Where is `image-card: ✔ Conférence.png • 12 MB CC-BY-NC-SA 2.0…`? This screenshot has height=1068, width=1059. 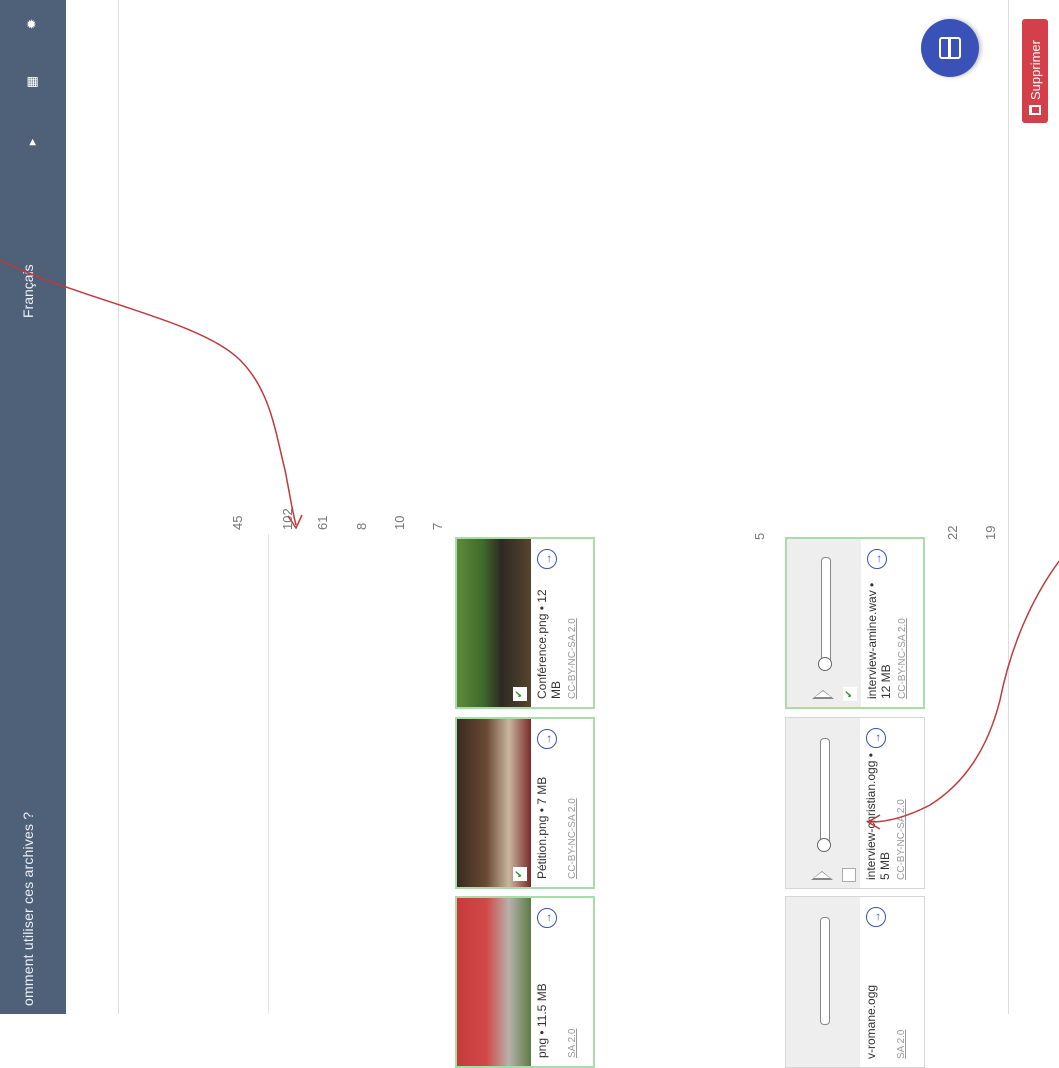 image-card: ✔ Conférence.png • 12 MB CC-BY-NC-SA 2.0… is located at coordinates (525, 623).